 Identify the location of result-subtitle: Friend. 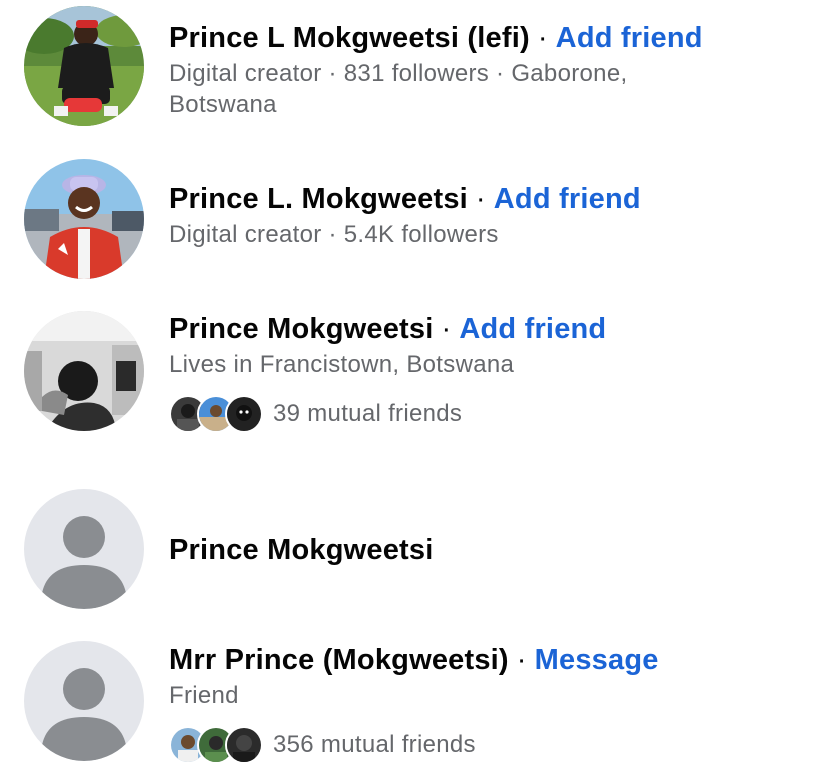
(204, 695).